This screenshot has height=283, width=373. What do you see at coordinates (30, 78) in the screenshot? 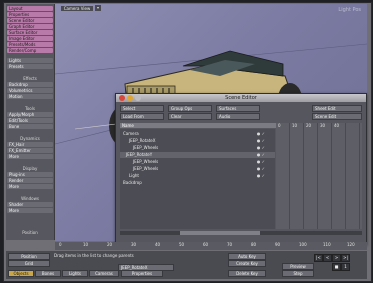
I see `sidebar-section-effects: Effects` at bounding box center [30, 78].